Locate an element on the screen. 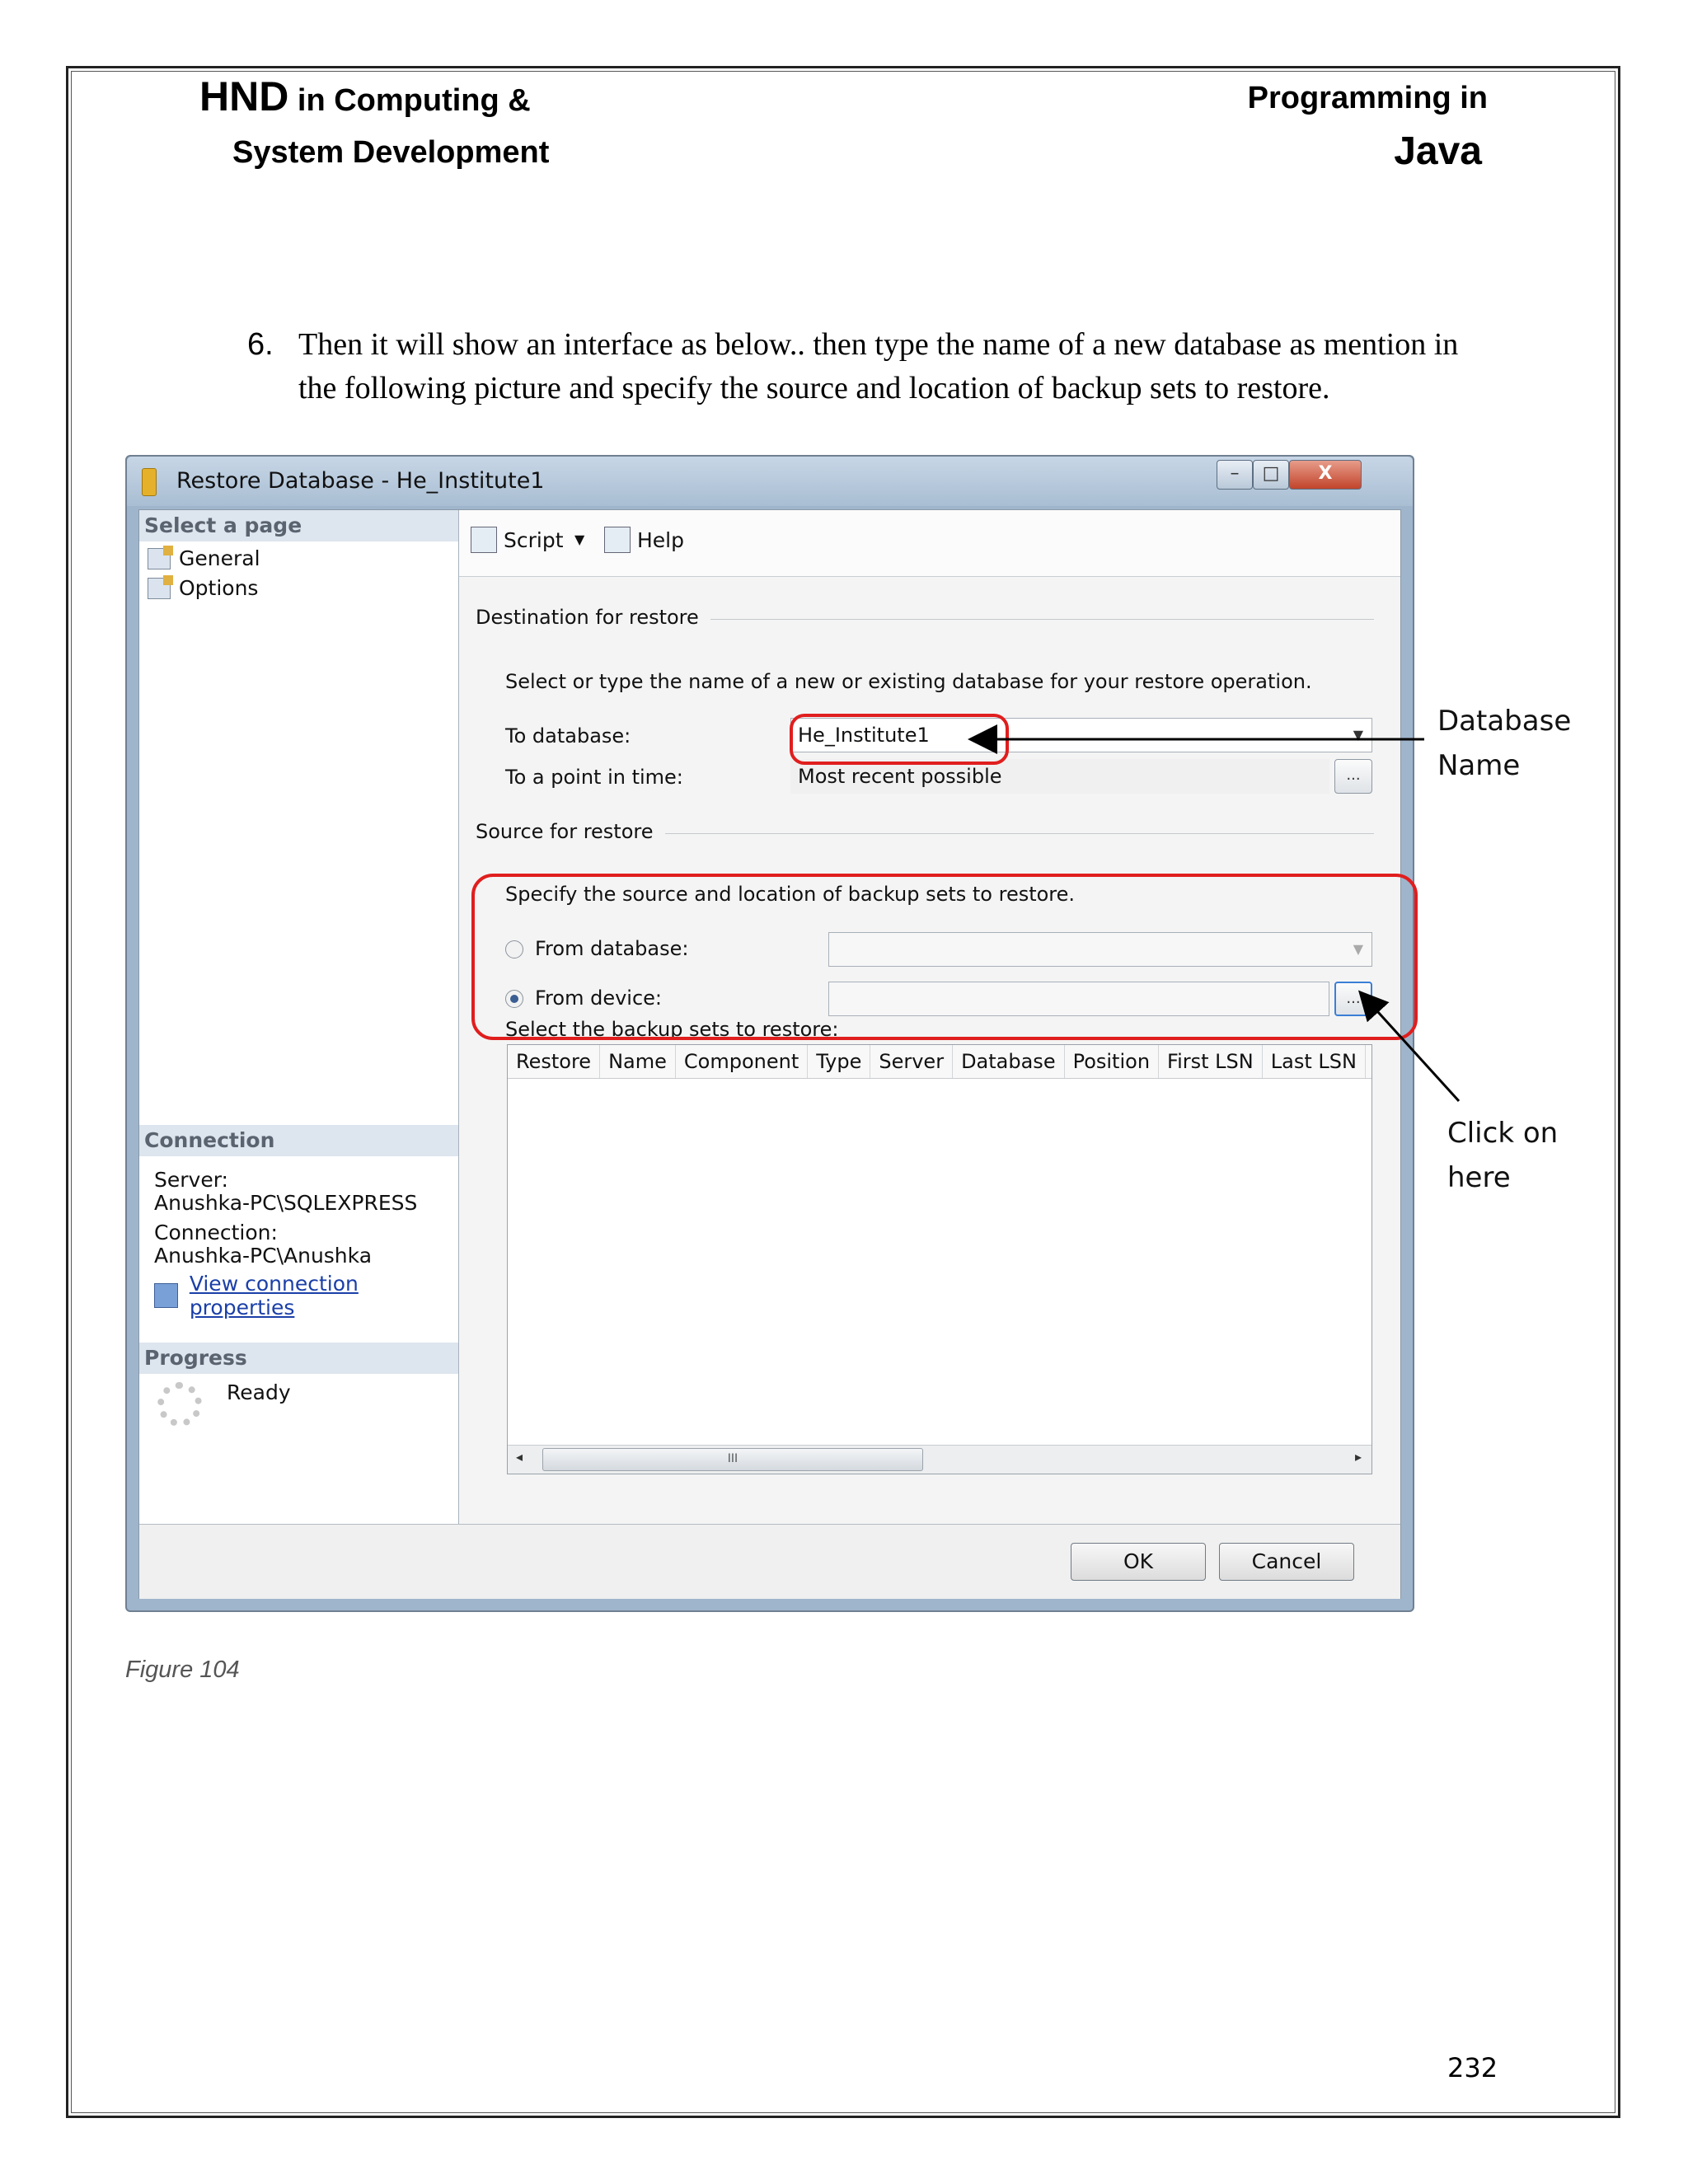  annotation-line: Name is located at coordinates (1479, 765).